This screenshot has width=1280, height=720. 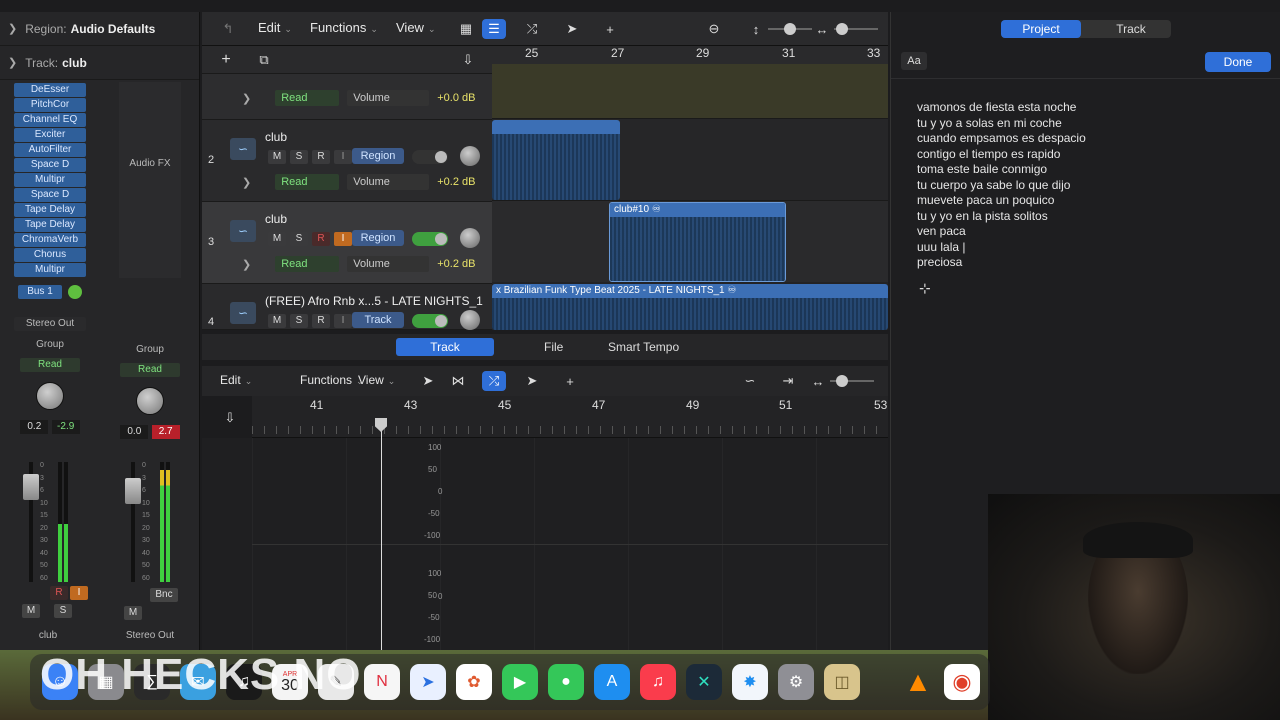 What do you see at coordinates (852, 381) in the screenshot?
I see `zoom-slider` at bounding box center [852, 381].